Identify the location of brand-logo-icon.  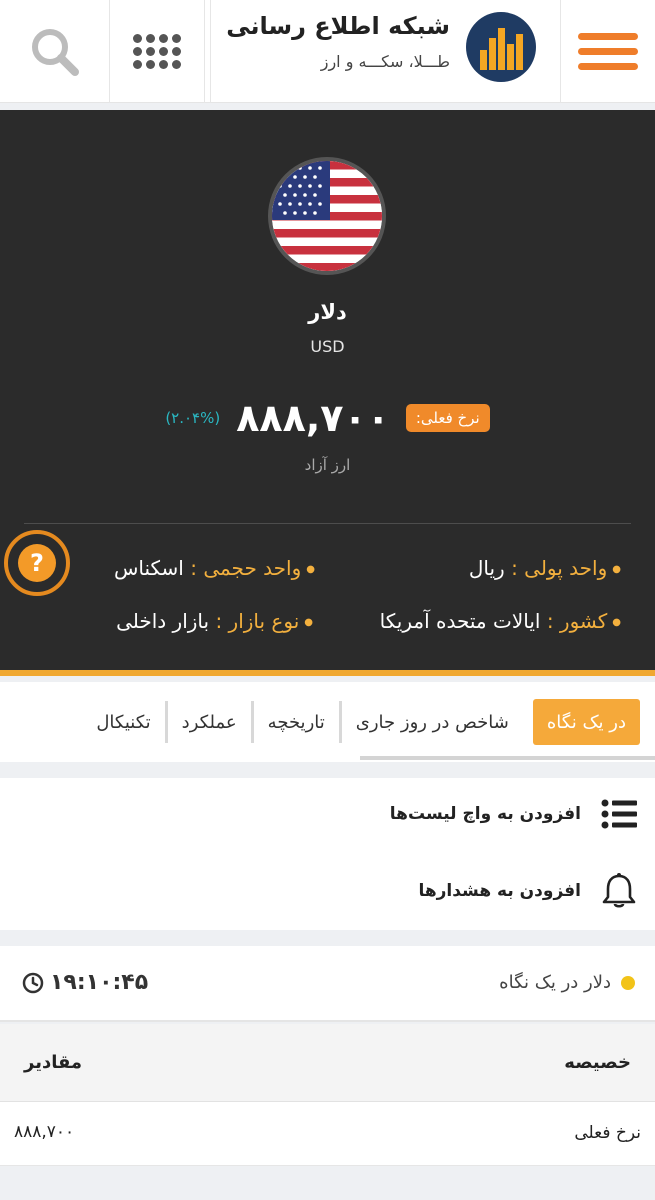
(501, 47).